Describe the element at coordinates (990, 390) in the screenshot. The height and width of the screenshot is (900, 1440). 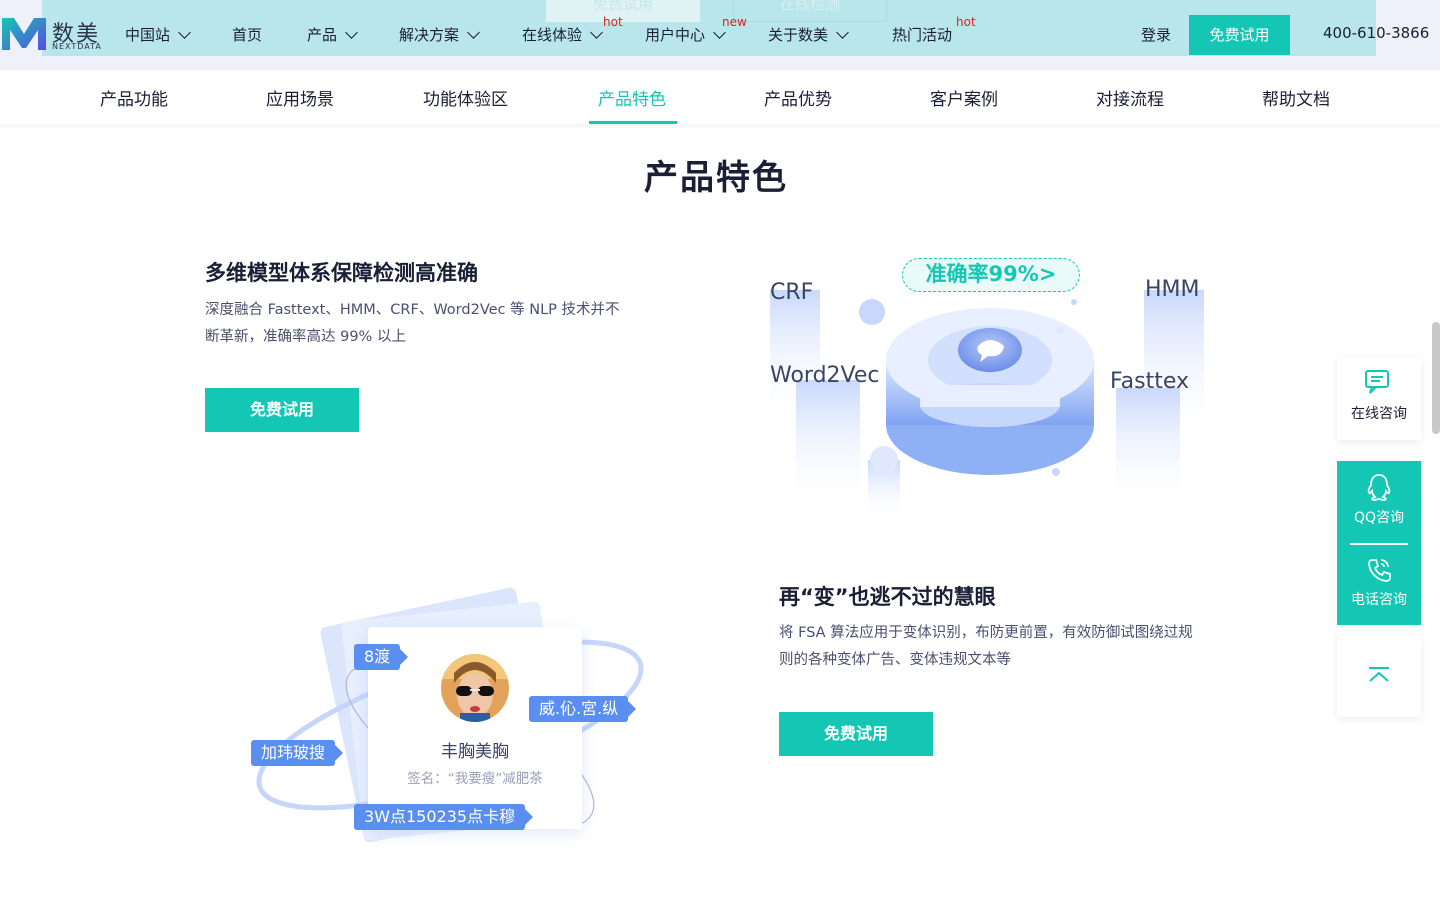
I see `model-illustration: 准确率99%> CRF HMM Word2Vec Fasttex` at that location.